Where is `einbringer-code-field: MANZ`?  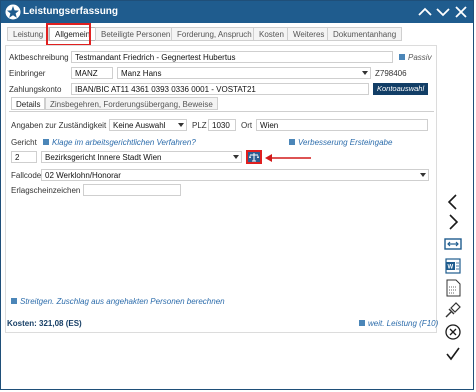
einbringer-code-field: MANZ is located at coordinates (92, 73).